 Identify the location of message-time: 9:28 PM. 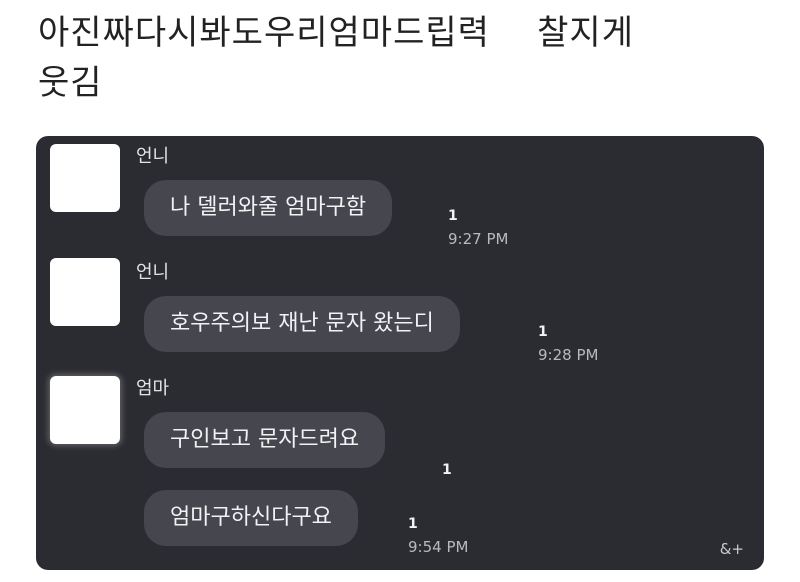
(568, 355).